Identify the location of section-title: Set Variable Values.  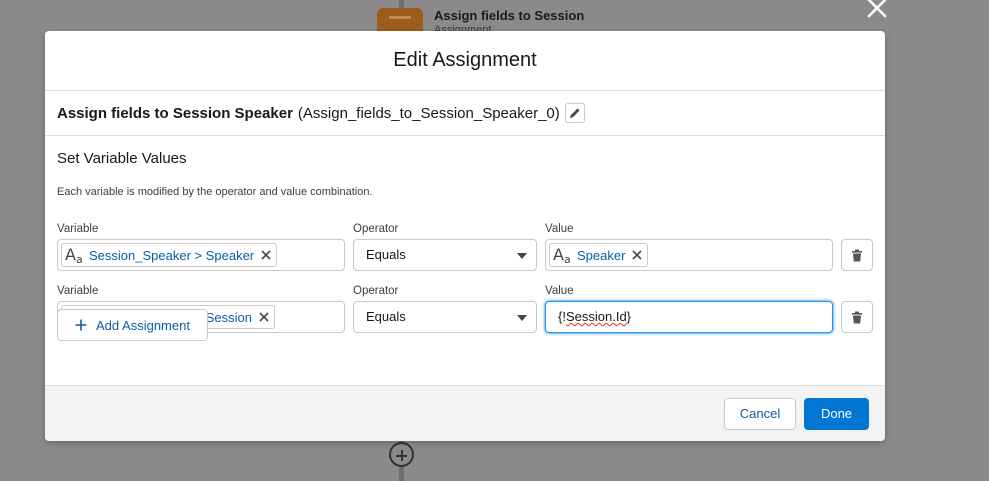
(122, 158).